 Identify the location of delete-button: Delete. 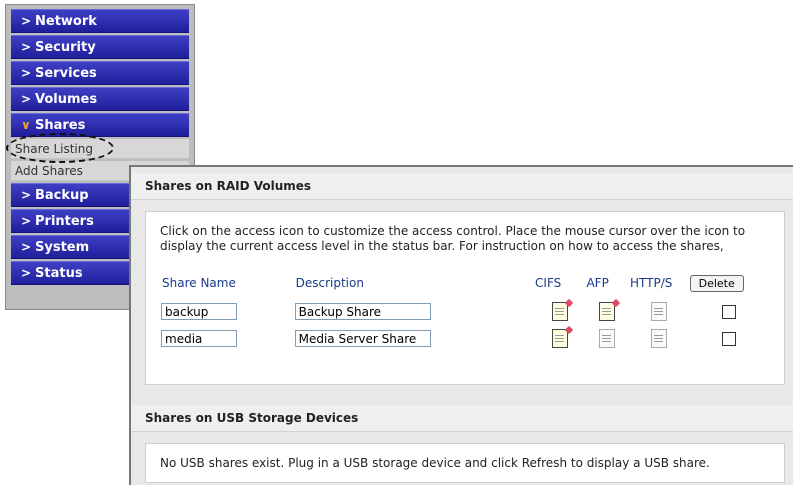
(716, 283).